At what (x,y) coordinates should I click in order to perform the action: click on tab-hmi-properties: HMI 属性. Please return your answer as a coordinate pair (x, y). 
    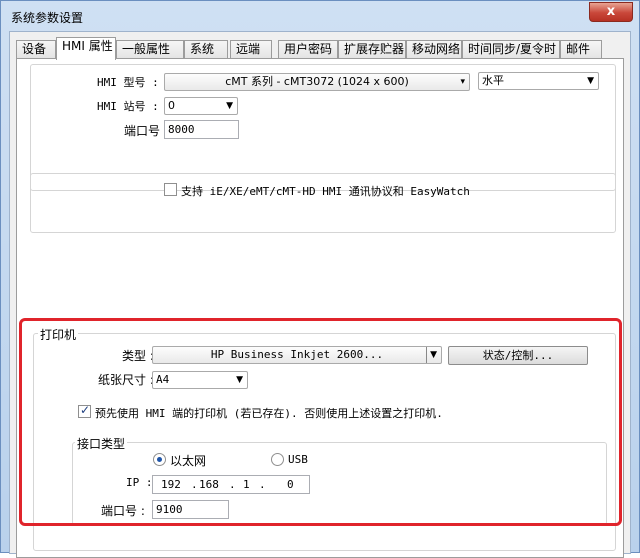
    Looking at the image, I should click on (86, 48).